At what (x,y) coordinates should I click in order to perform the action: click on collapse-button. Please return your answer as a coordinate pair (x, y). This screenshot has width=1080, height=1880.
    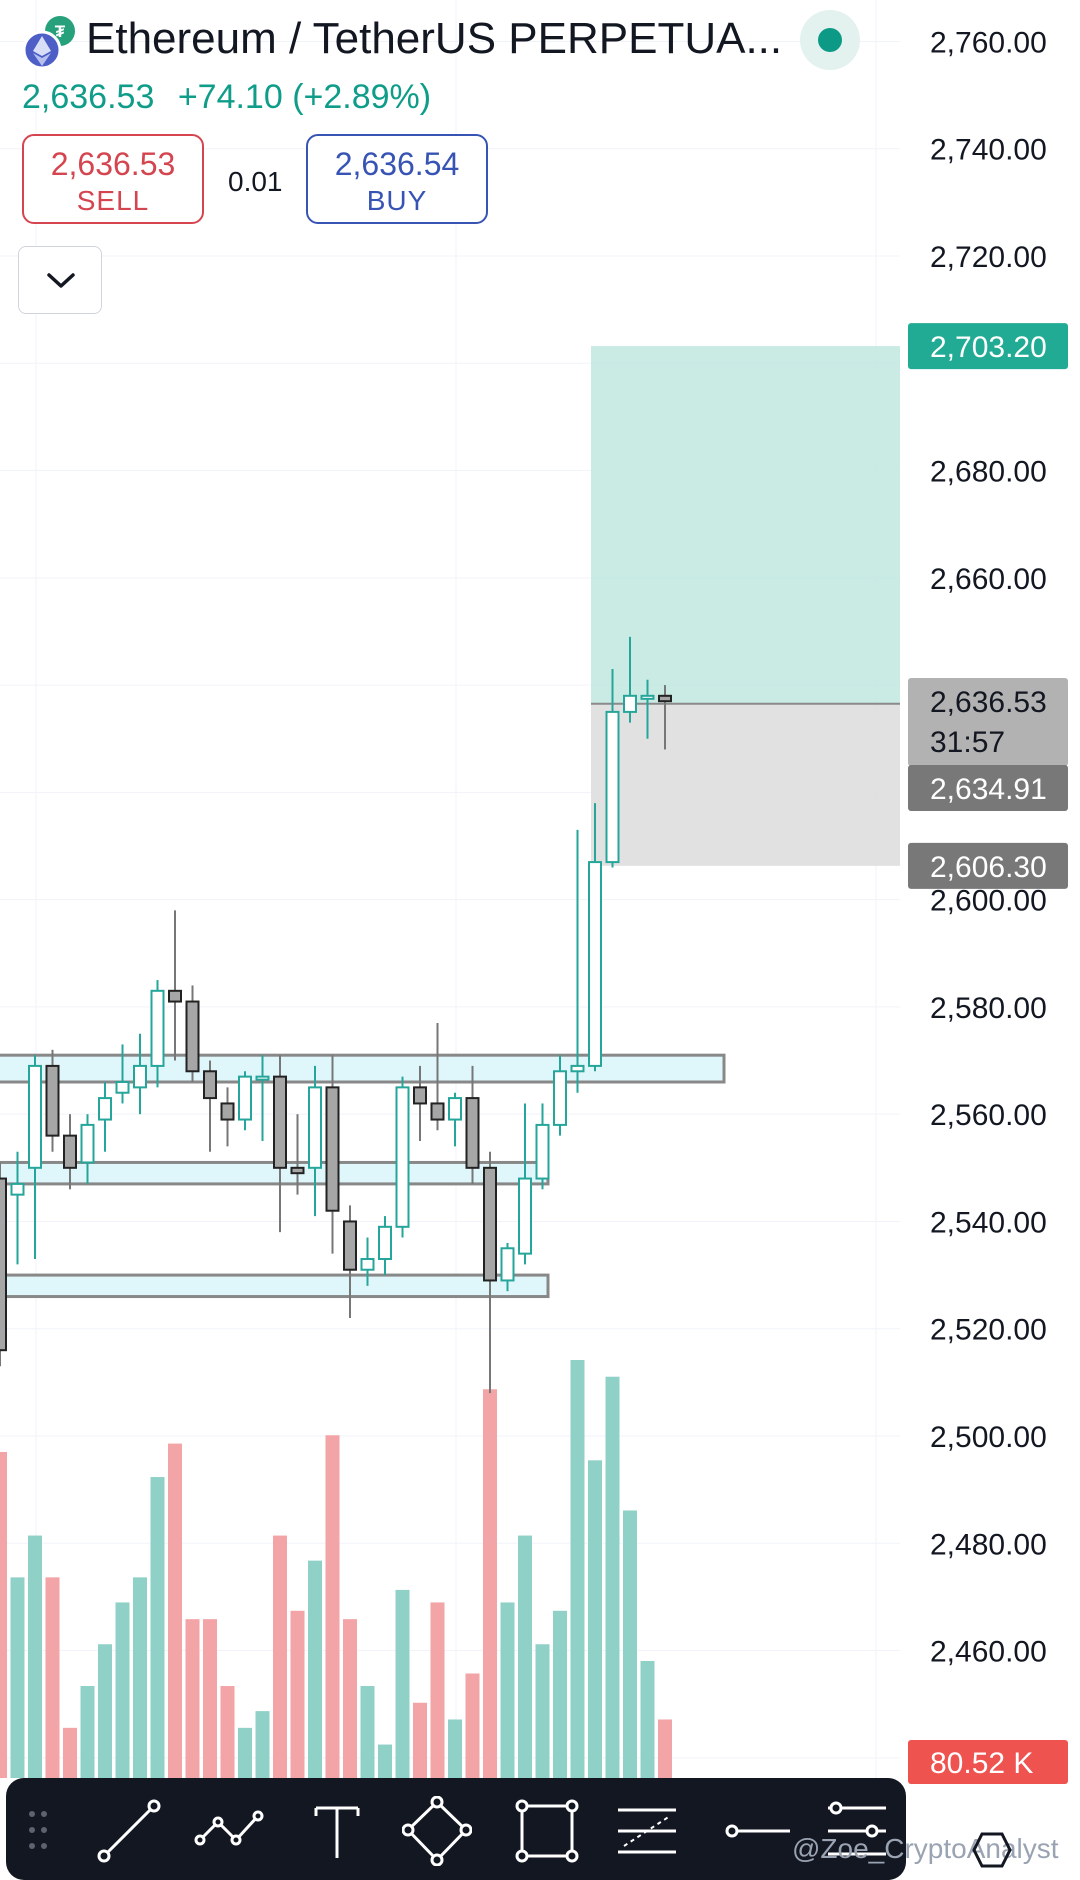
    Looking at the image, I should click on (60, 280).